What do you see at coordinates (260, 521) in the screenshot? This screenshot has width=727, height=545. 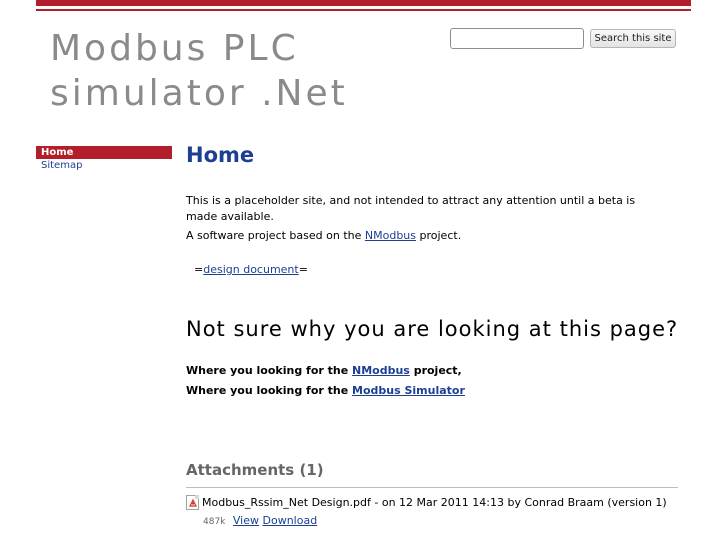 I see `attachment-meta: 487k View Download` at bounding box center [260, 521].